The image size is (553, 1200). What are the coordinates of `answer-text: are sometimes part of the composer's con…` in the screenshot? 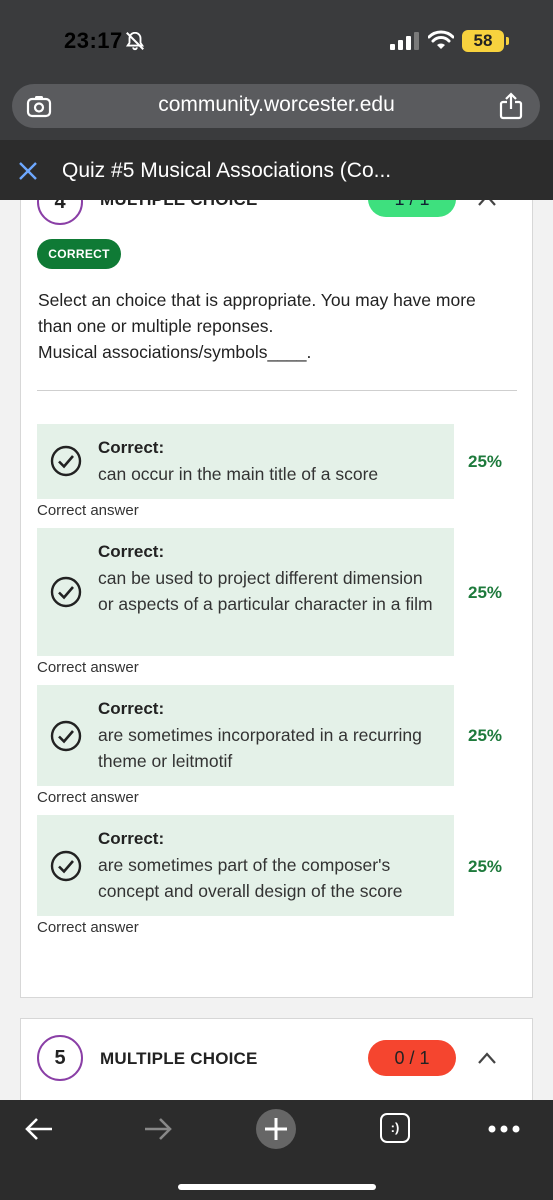 It's located at (250, 878).